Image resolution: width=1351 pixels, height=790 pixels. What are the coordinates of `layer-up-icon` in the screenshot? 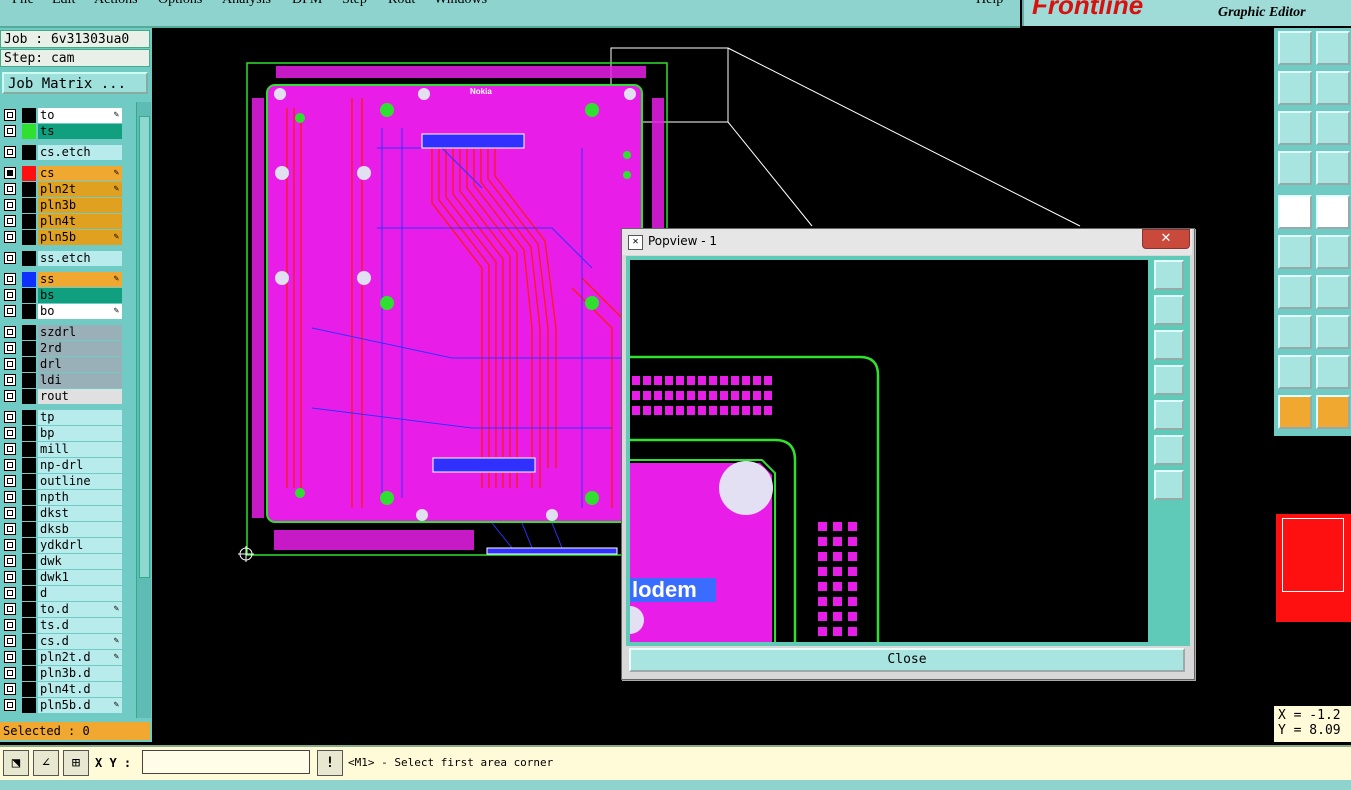 It's located at (1295, 48).